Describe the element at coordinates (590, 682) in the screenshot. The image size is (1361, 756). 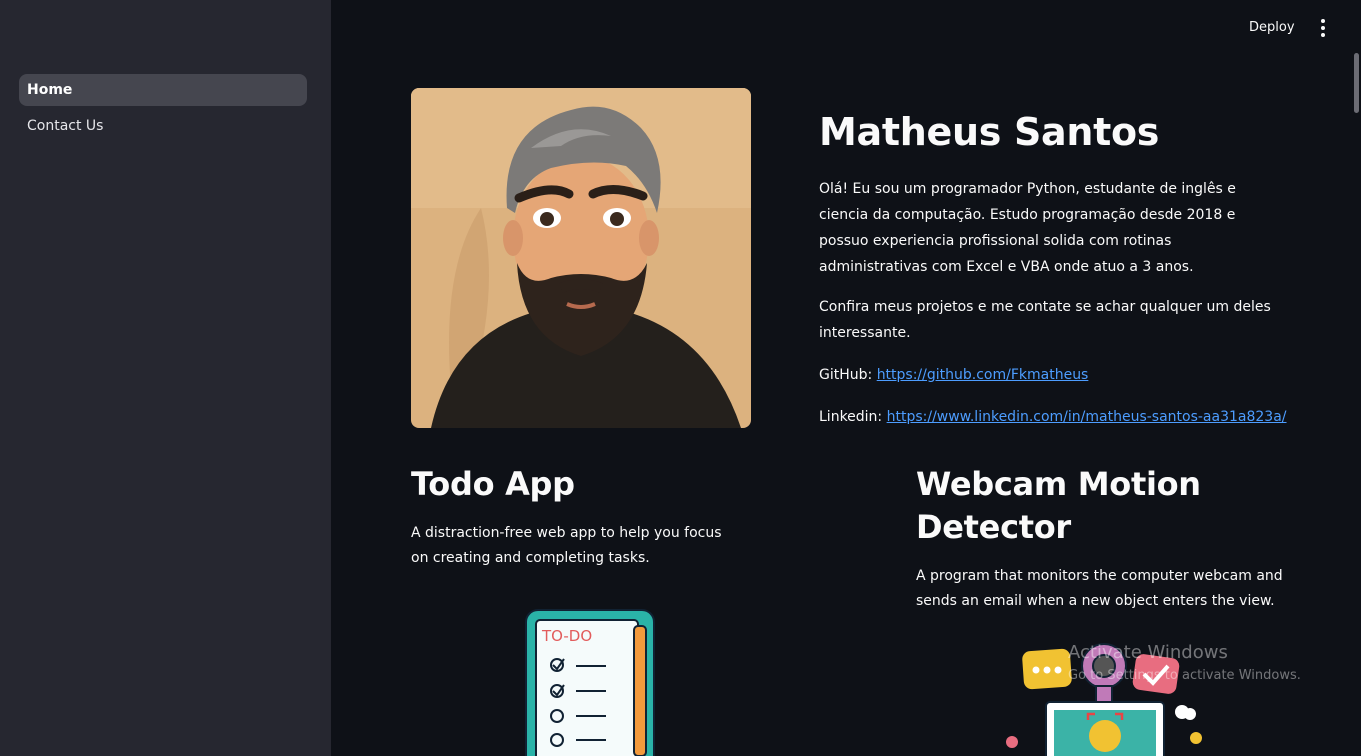
I see `todo-illustration: TO-DO` at that location.